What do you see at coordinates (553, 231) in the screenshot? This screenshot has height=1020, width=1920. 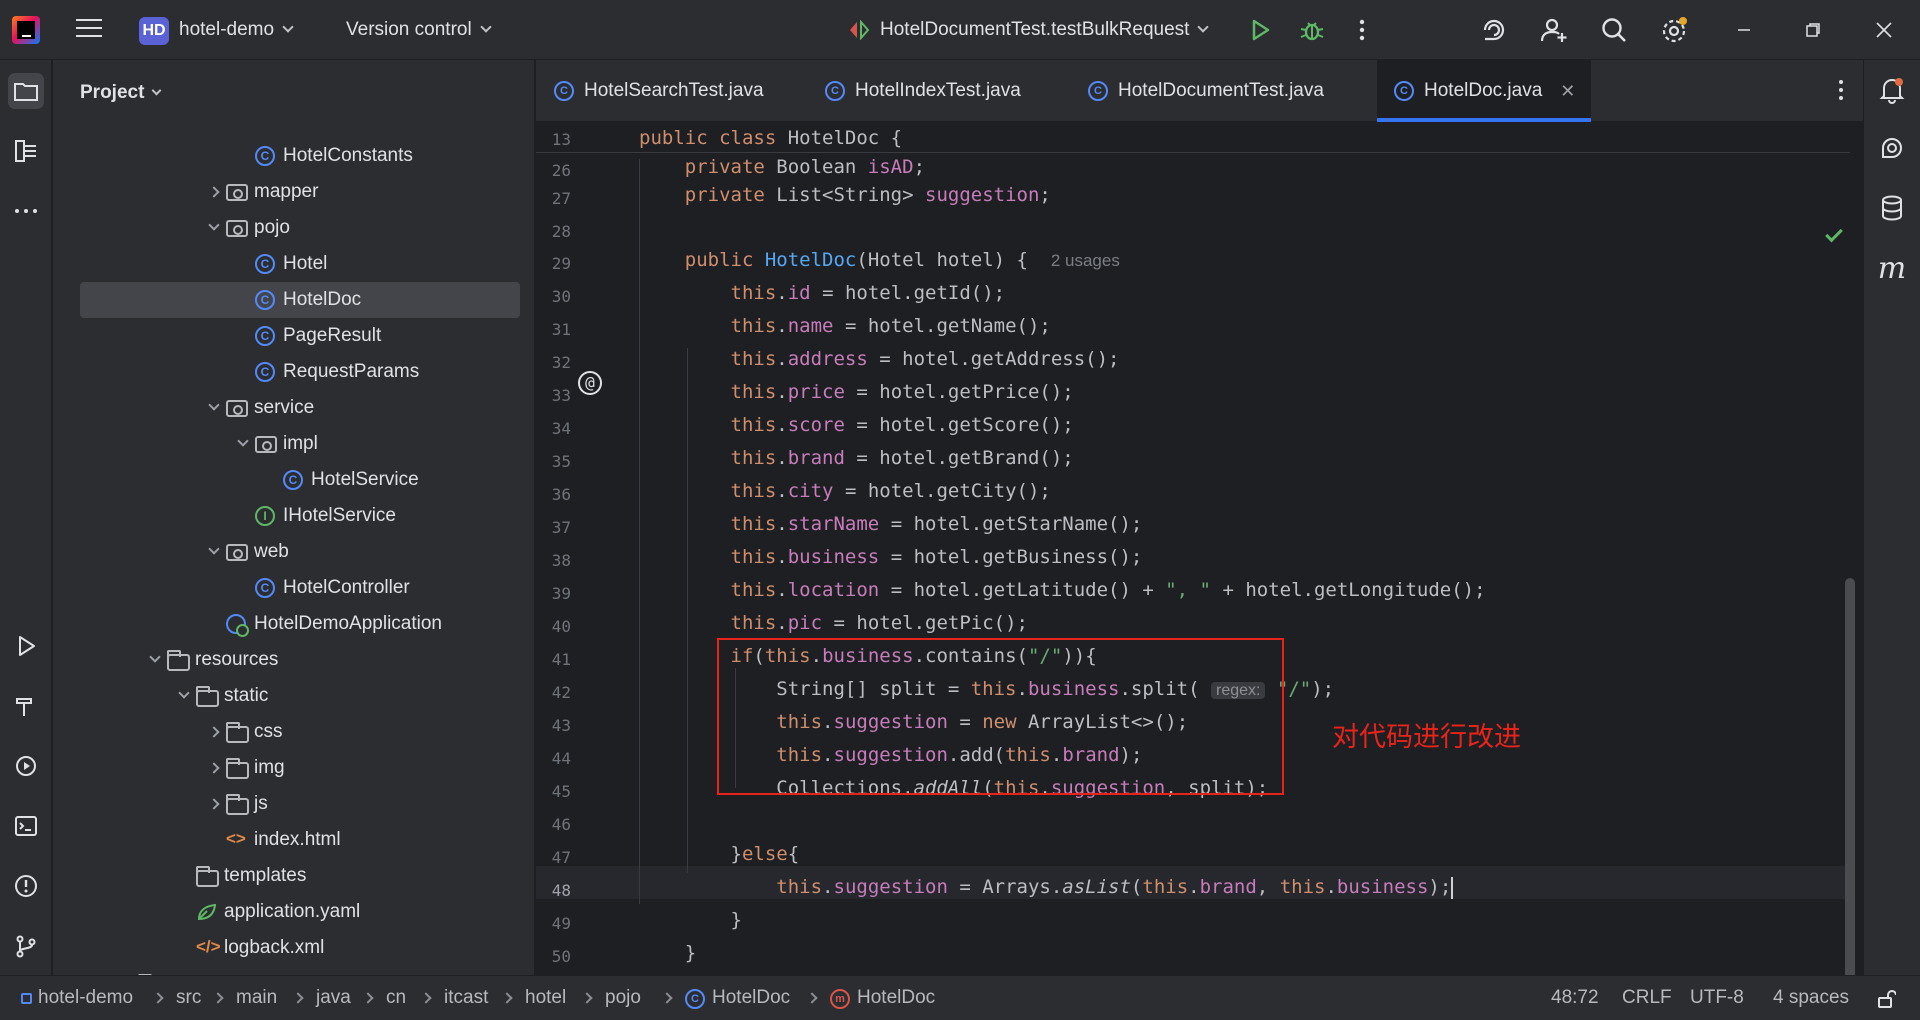 I see `line-number: 28` at bounding box center [553, 231].